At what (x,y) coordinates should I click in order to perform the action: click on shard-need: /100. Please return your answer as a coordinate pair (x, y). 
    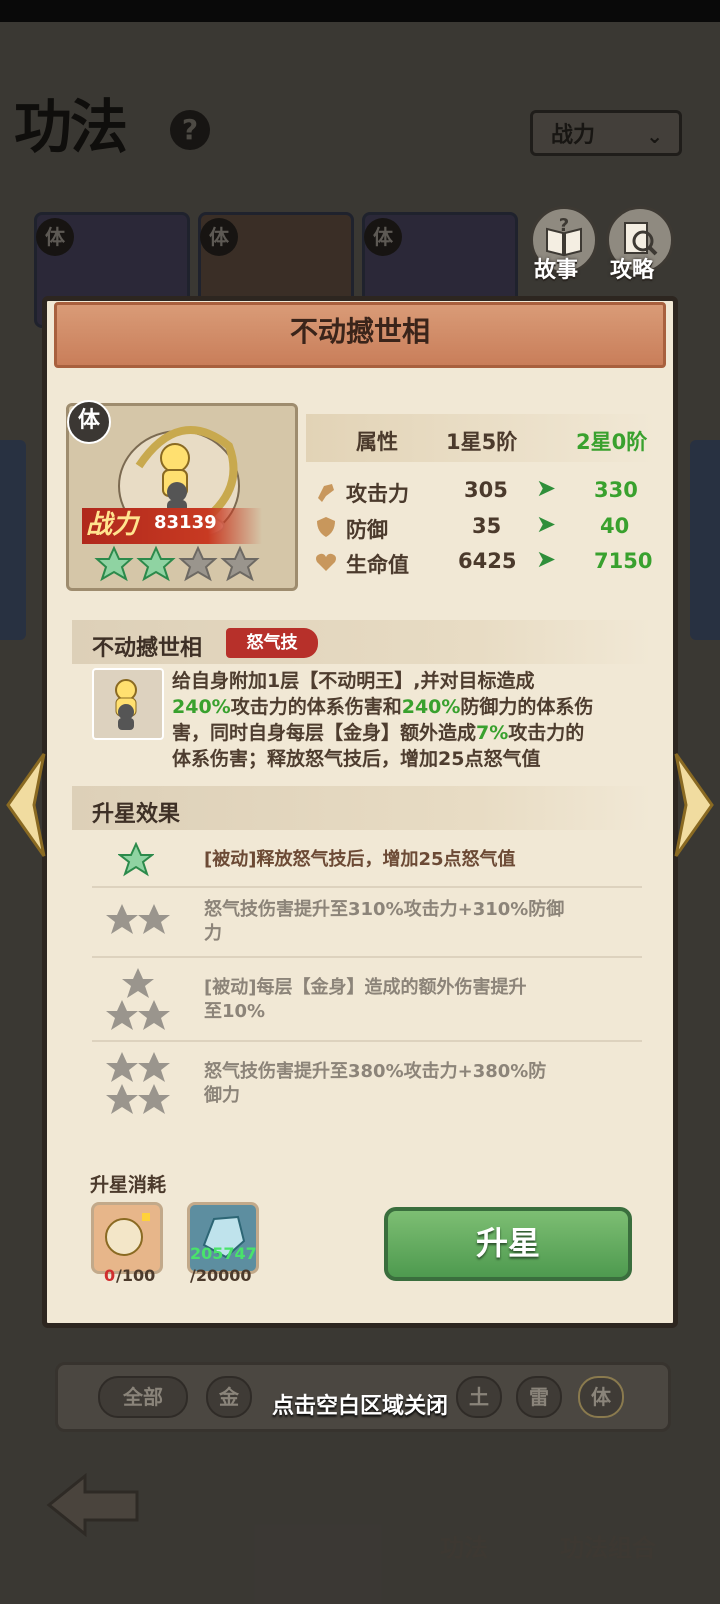
    Looking at the image, I should click on (136, 1275).